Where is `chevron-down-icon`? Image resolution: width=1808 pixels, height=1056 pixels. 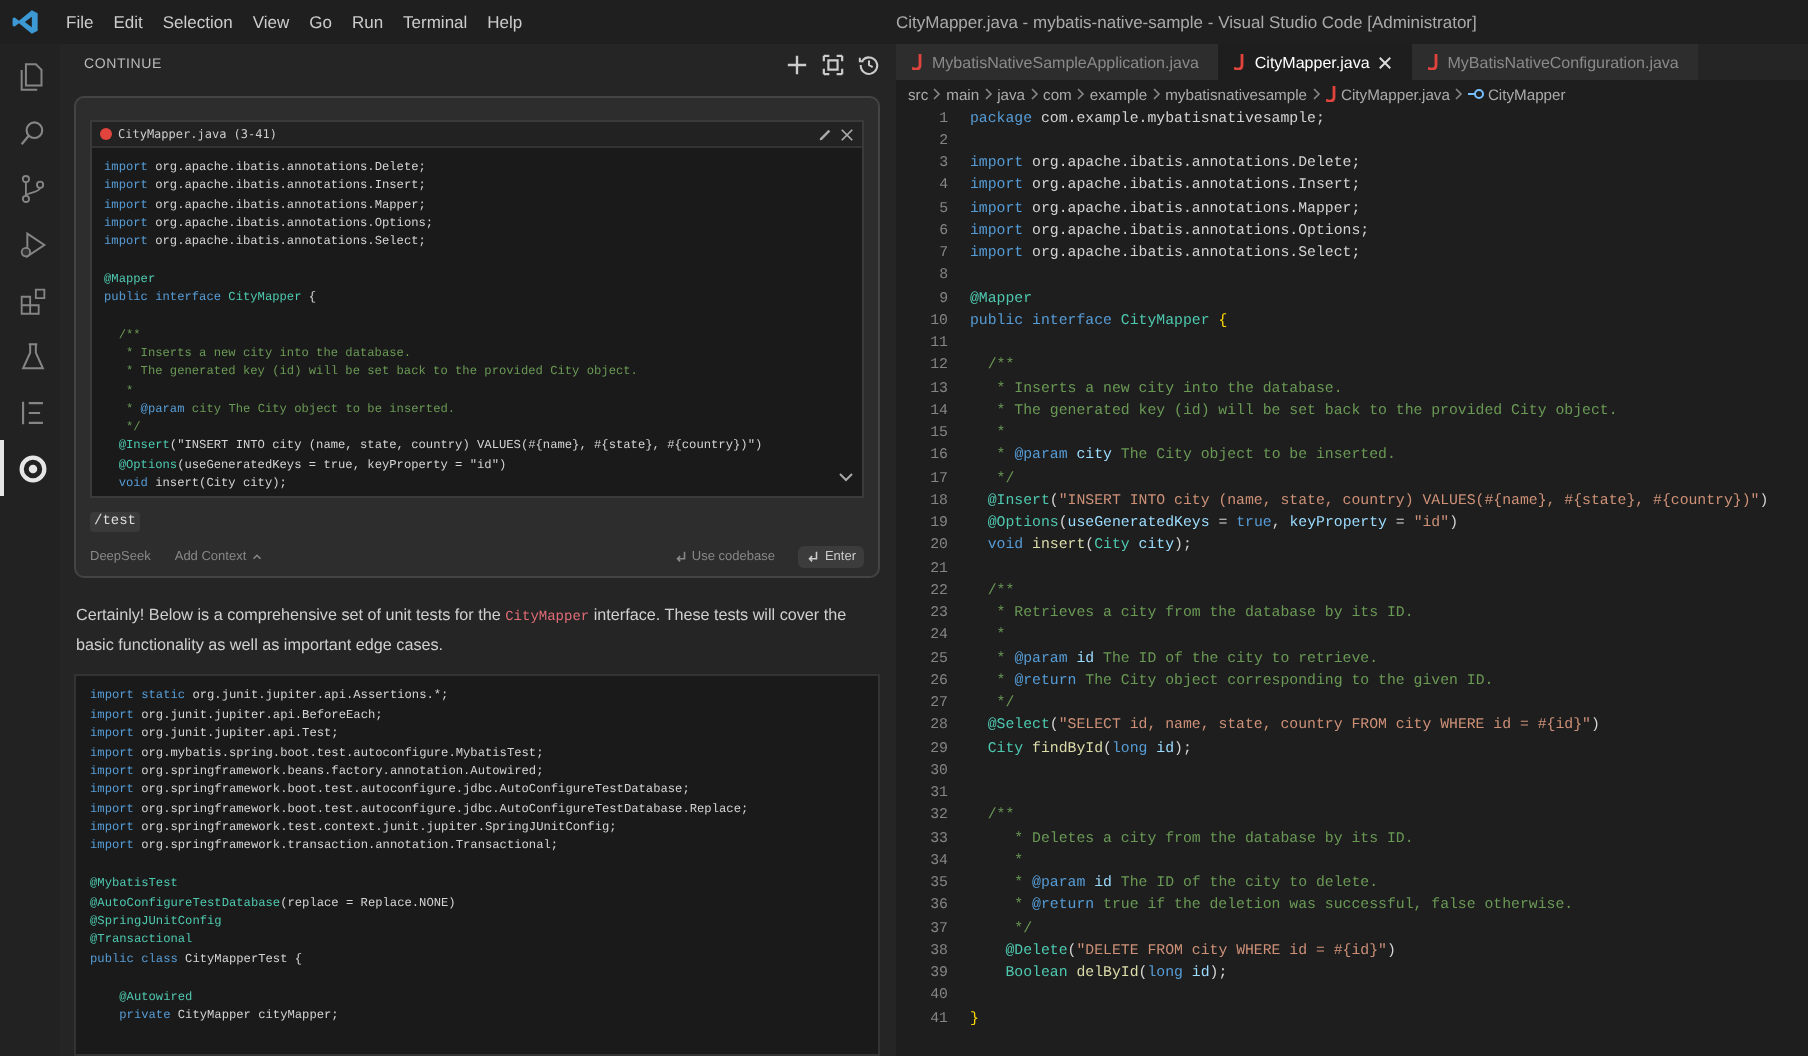
chevron-down-icon is located at coordinates (846, 476).